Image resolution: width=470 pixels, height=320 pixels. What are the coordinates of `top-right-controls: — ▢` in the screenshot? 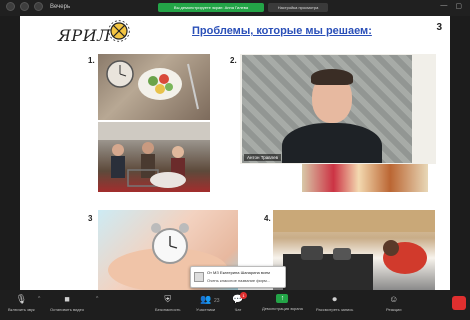 It's located at (451, 6).